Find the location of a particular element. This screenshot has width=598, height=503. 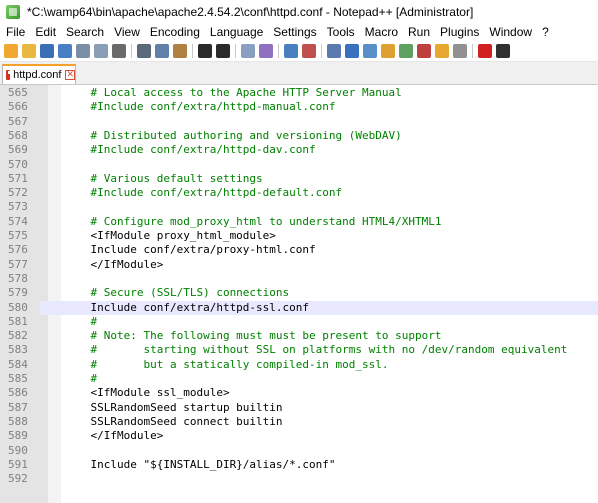

undo-icon is located at coordinates (205, 51).